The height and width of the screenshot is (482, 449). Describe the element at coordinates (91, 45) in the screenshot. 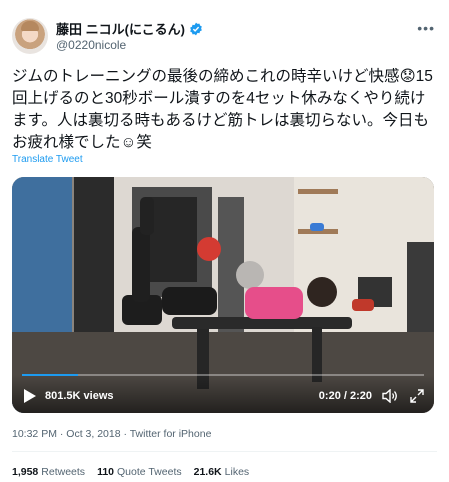

I see `author-handle: @0220nicole` at that location.